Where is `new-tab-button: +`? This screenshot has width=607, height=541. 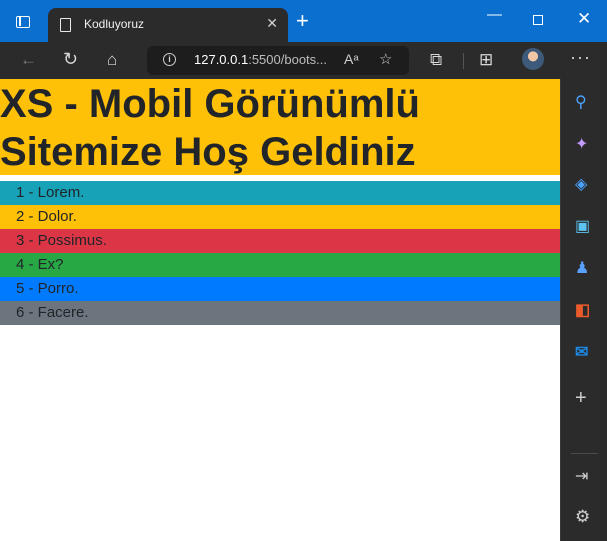
new-tab-button: + is located at coordinates (302, 21).